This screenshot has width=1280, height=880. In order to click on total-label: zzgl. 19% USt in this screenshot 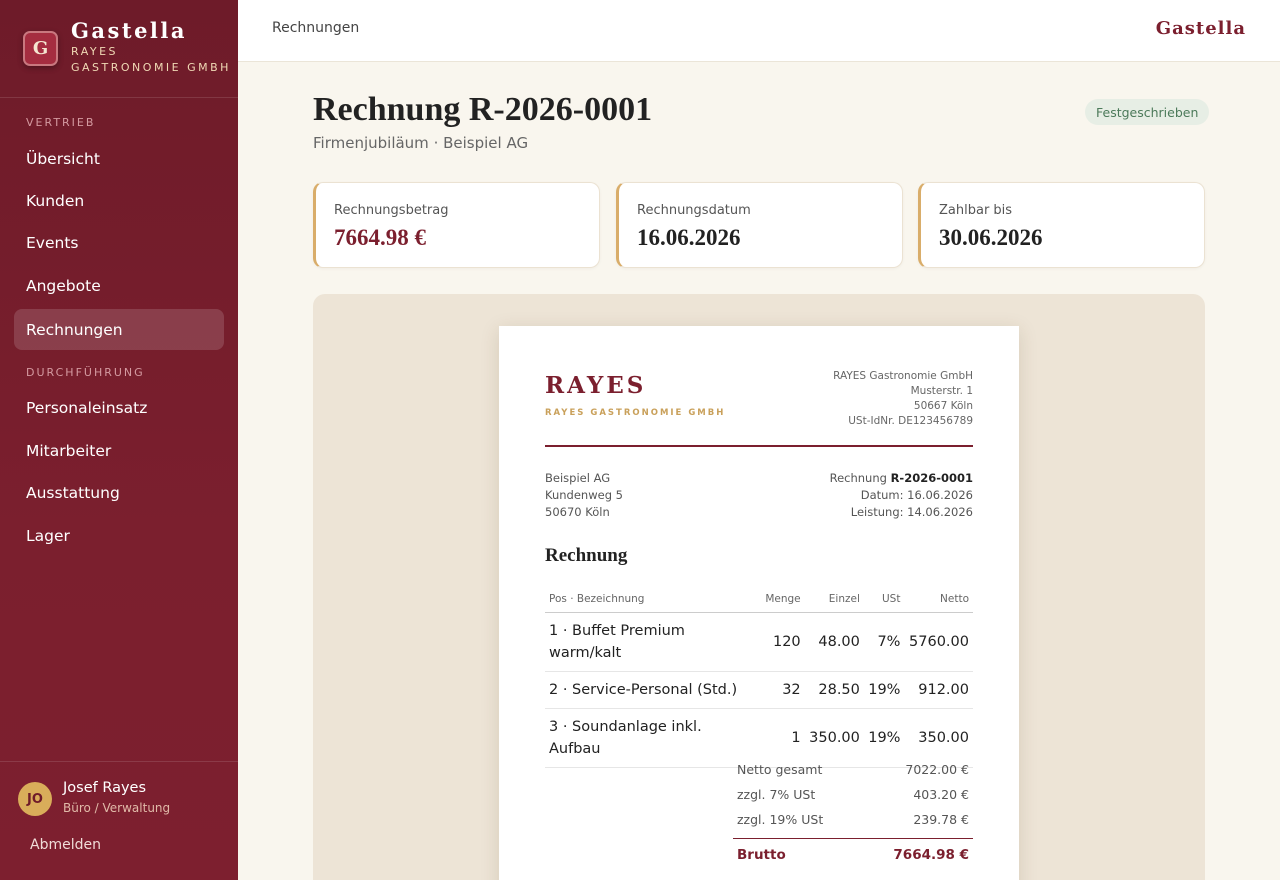, I will do `click(780, 819)`.